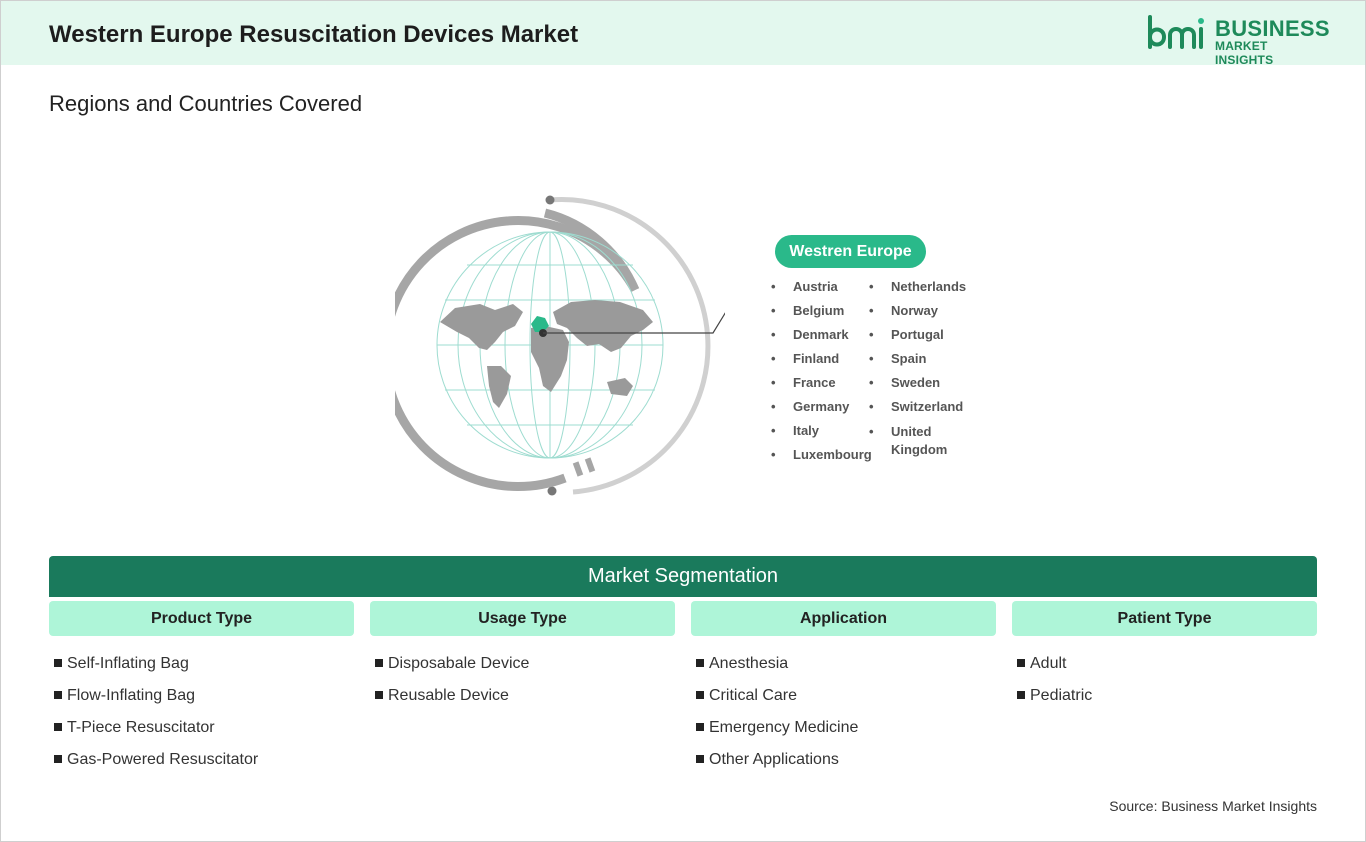  What do you see at coordinates (821, 291) in the screenshot?
I see `country-item: Austria` at bounding box center [821, 291].